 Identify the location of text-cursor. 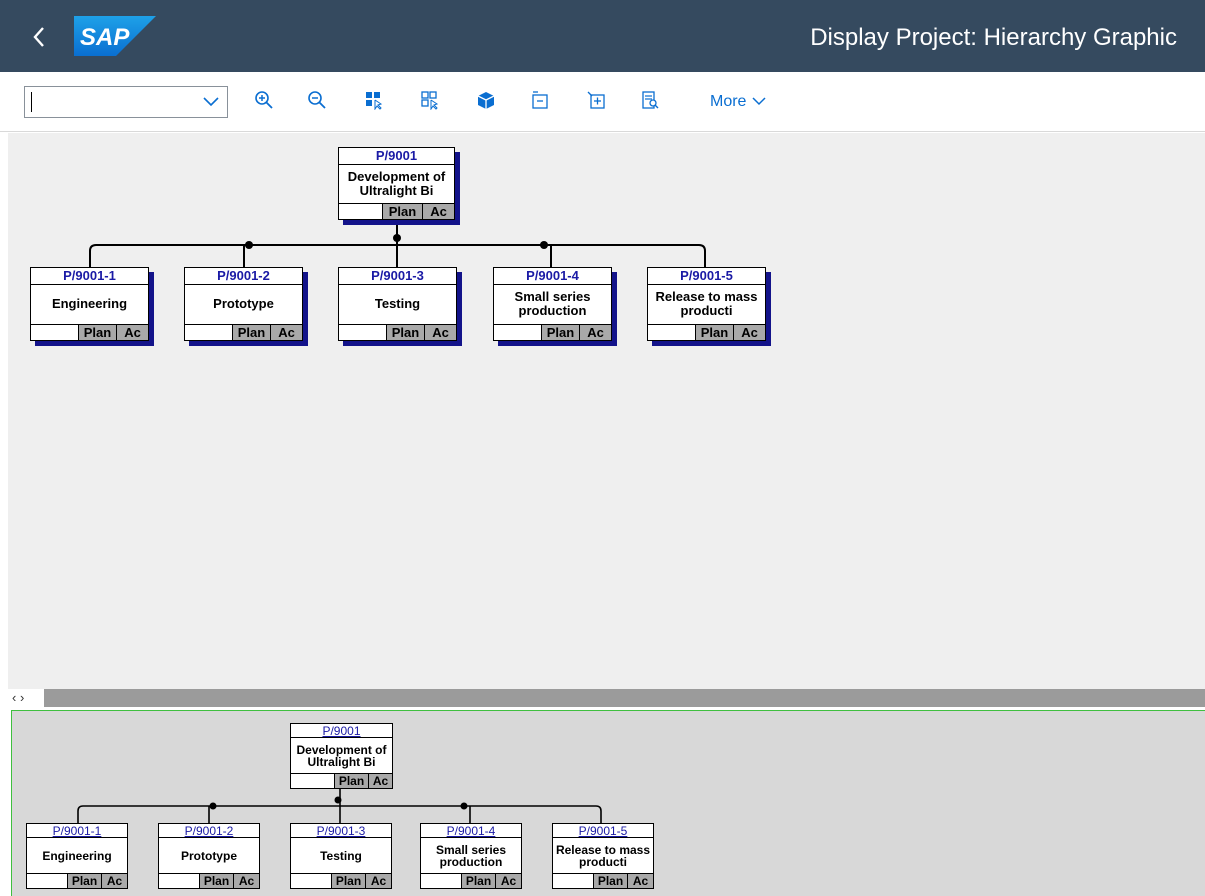
(31, 102).